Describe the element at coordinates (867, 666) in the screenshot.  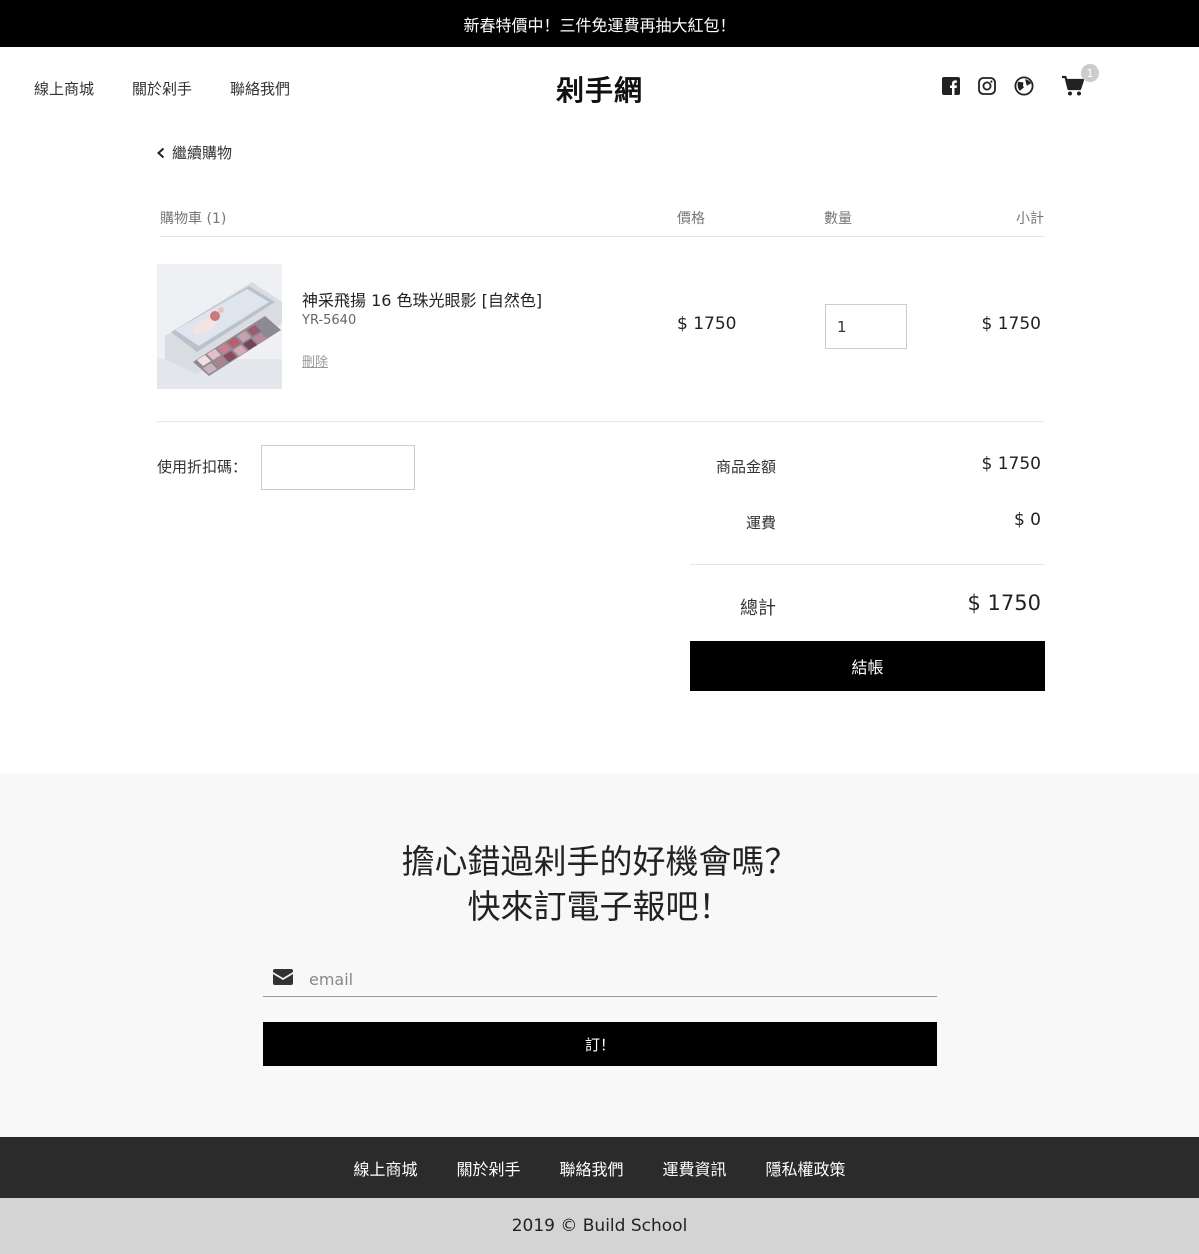
I see `checkout-button: 結帳` at that location.